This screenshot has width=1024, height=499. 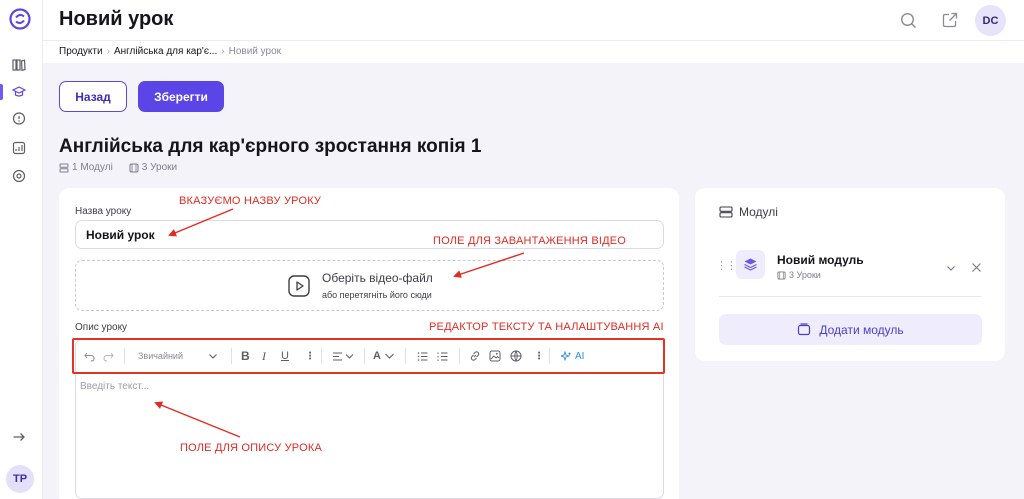 I want to click on annotation-video-field: ПОЛЕ ДЛЯ ЗАВАНТАЖЕННЯ ВІДЕО, so click(x=530, y=241).